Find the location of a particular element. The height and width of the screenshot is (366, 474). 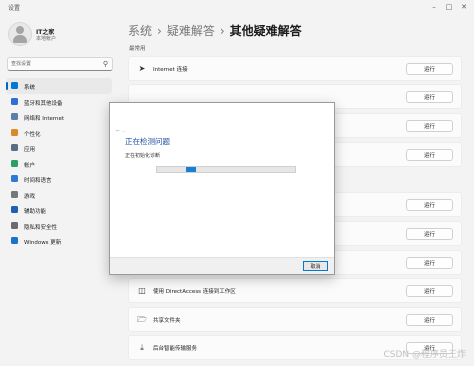

sidebar-item-label: Windows 更新 is located at coordinates (43, 243).